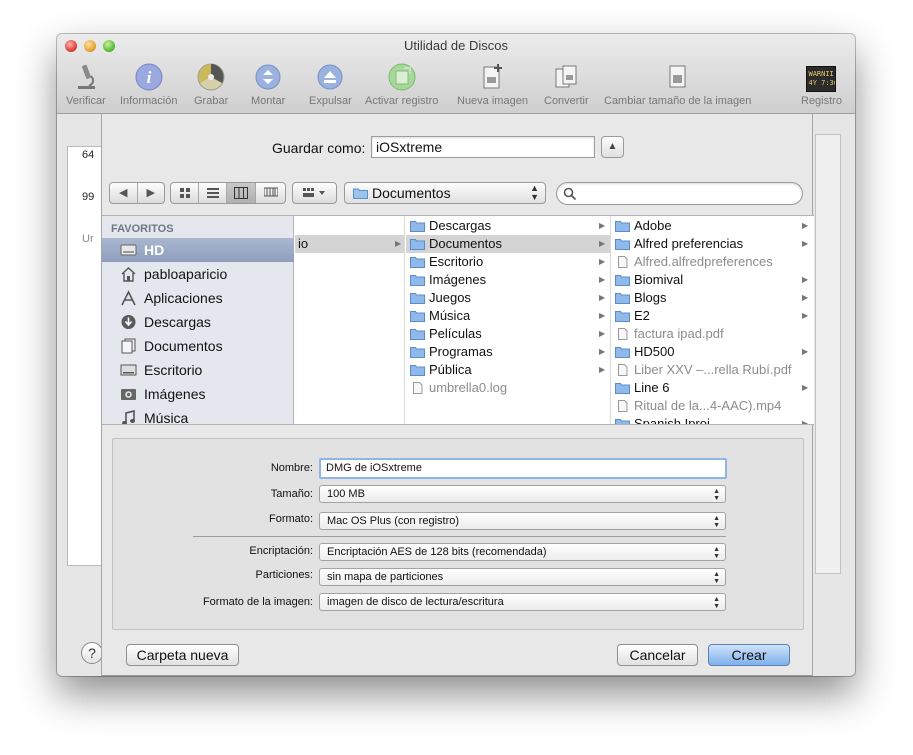 Image resolution: width=913 pixels, height=755 pixels. Describe the element at coordinates (508, 334) in the screenshot. I see `list-item: Películas ▶` at that location.